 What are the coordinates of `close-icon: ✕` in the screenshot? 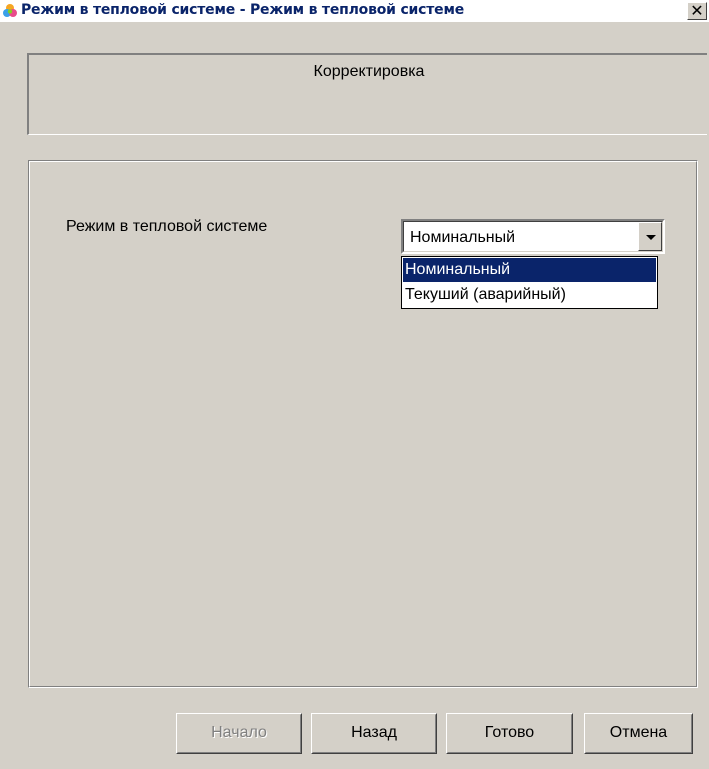 It's located at (697, 10).